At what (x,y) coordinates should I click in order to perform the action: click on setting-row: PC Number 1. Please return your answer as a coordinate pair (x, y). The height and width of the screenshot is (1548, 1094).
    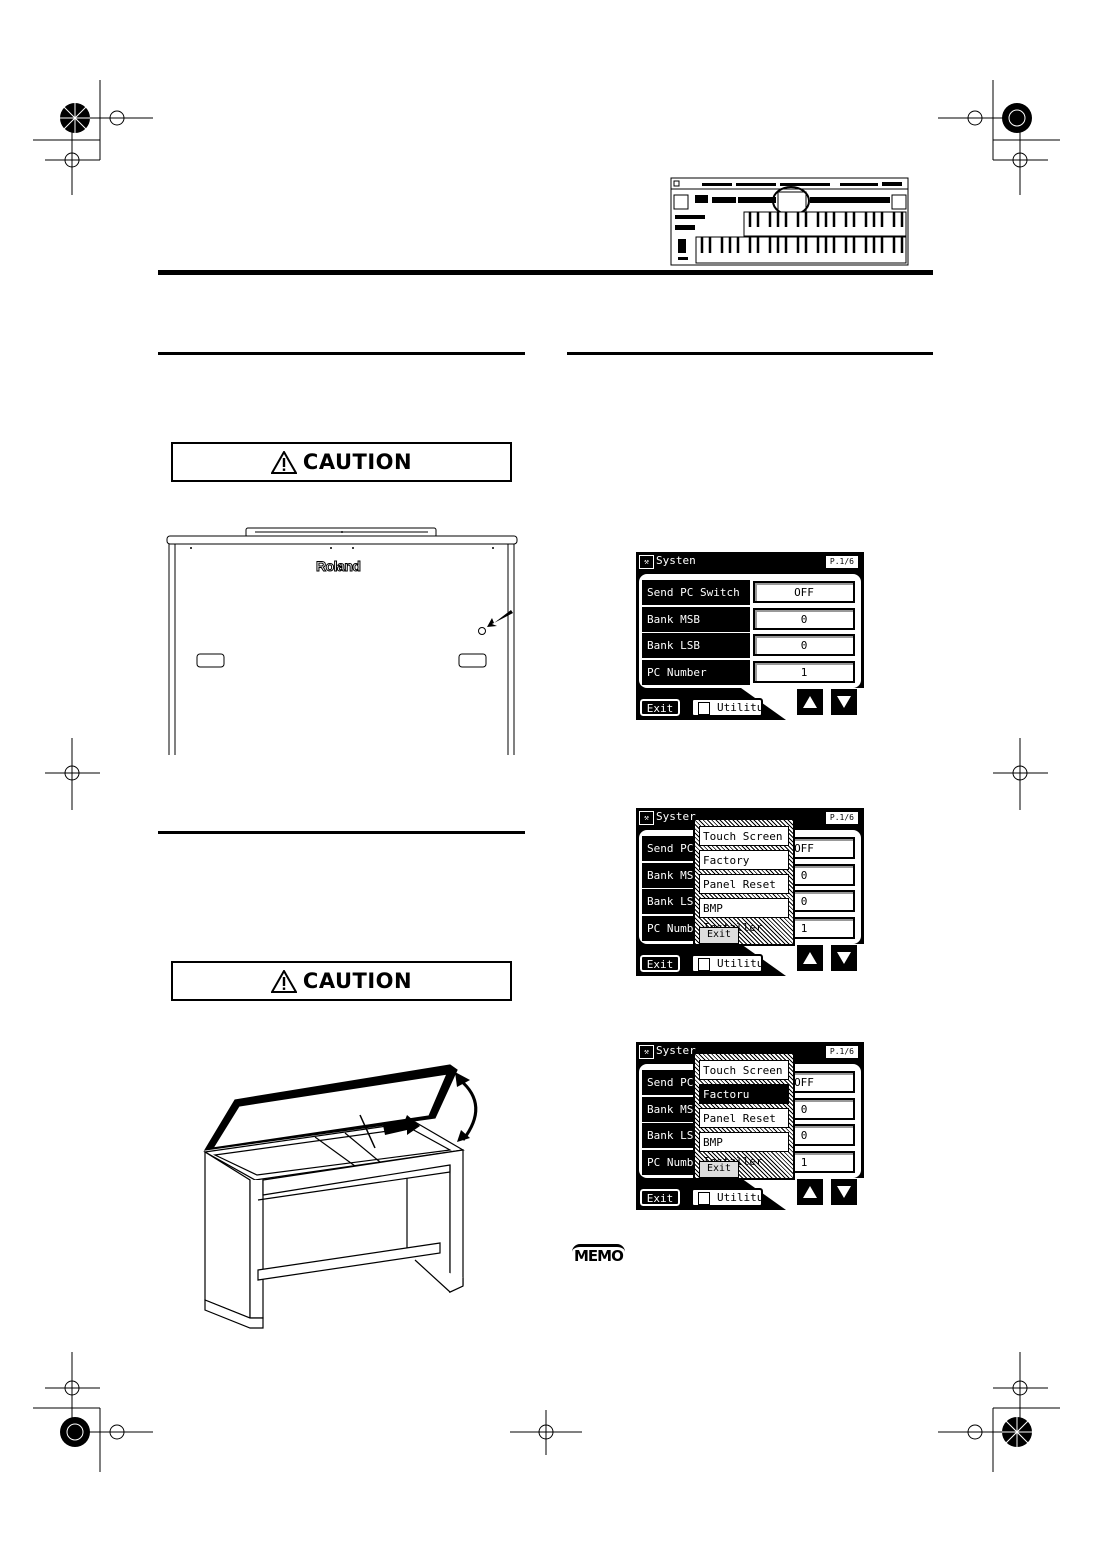
    Looking at the image, I should click on (748, 672).